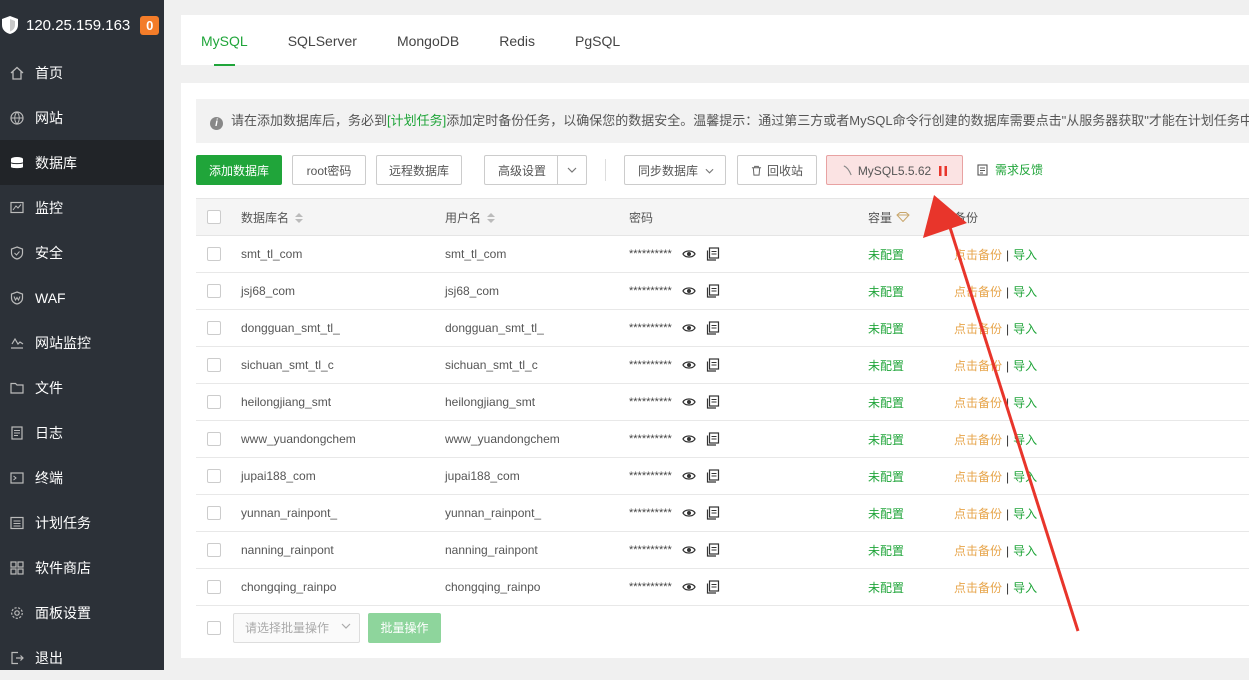  What do you see at coordinates (82, 477) in the screenshot?
I see `sidebar-item: 终端` at bounding box center [82, 477].